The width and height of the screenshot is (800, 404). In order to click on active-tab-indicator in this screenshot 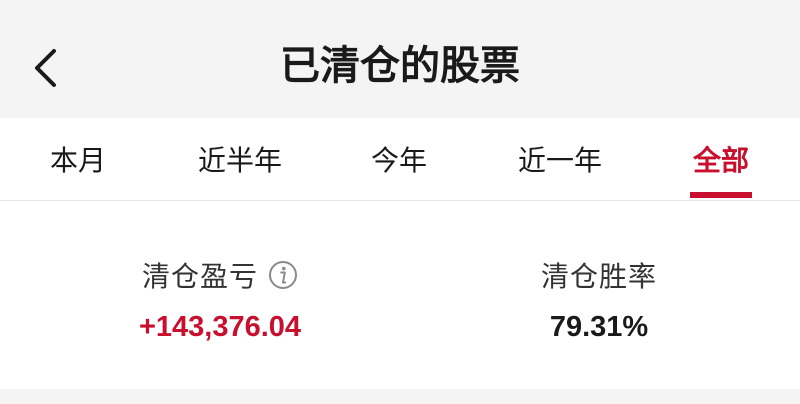, I will do `click(721, 195)`.